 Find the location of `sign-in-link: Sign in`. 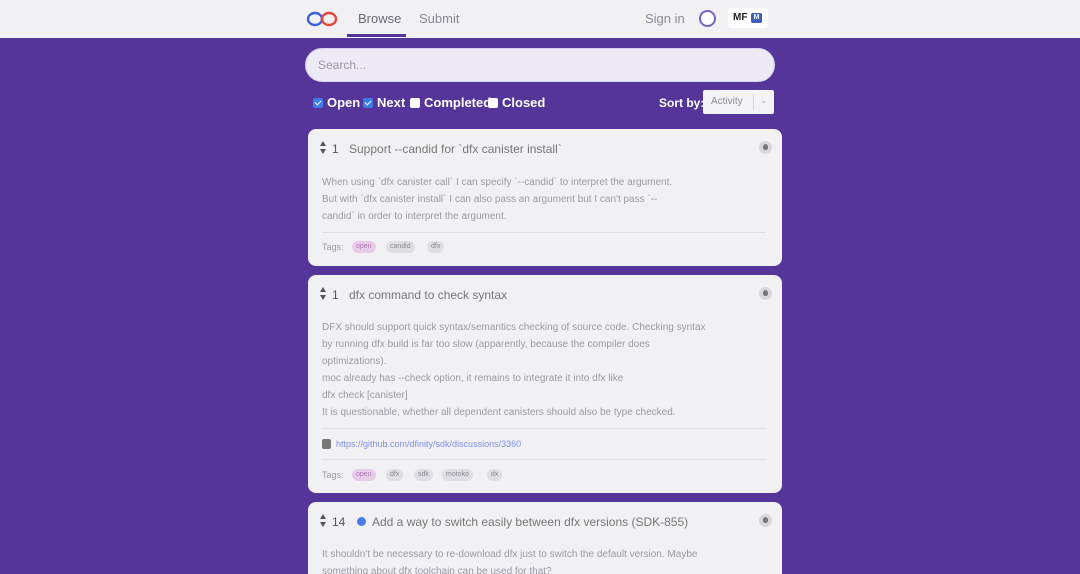

sign-in-link: Sign in is located at coordinates (665, 18).